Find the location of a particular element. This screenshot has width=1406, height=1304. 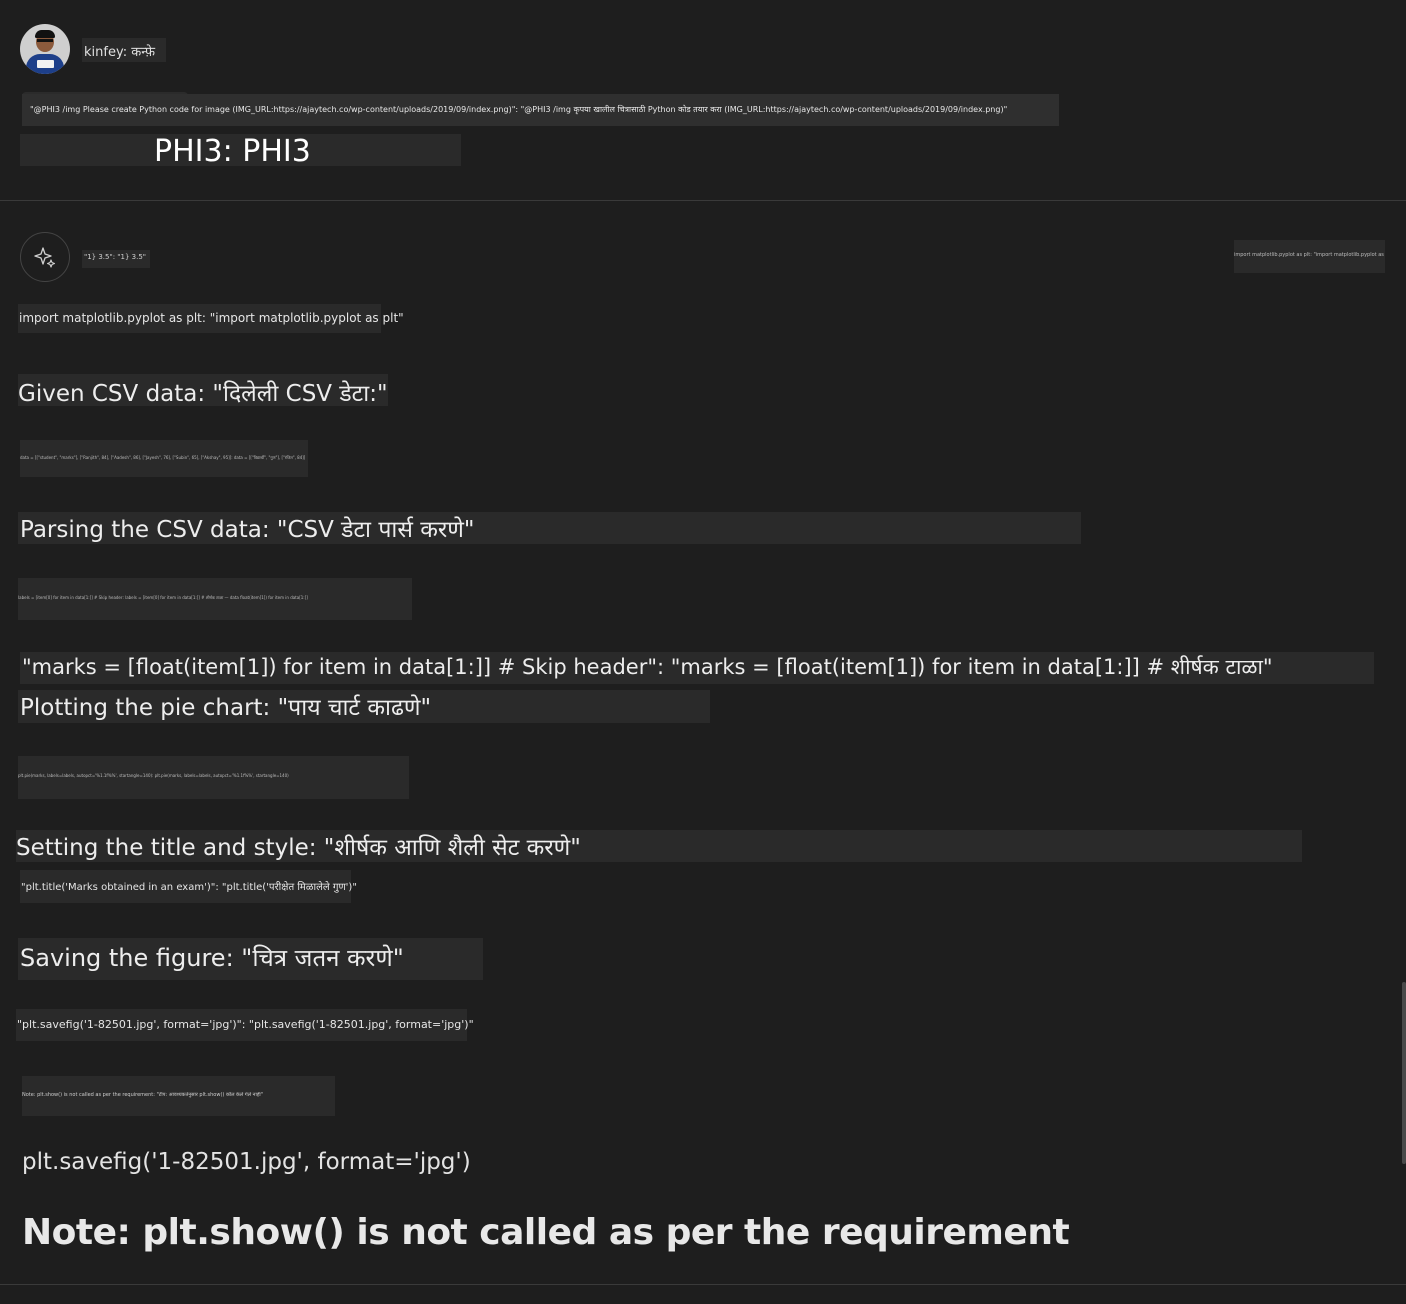

reply-header: "1} 3.5" is located at coordinates (115, 257).